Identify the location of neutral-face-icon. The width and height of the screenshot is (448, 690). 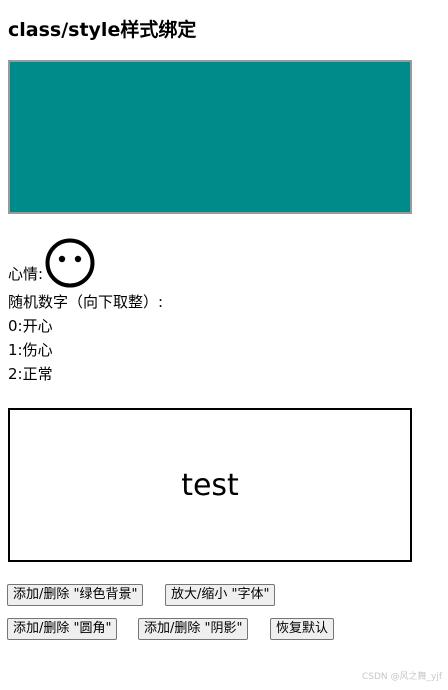
(70, 263).